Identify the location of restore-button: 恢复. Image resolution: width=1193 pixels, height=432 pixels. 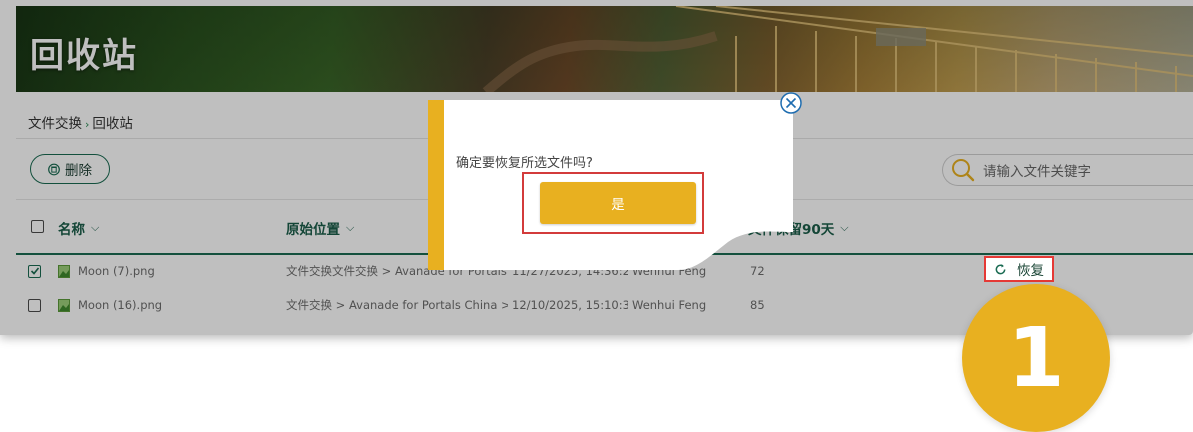
(1019, 269).